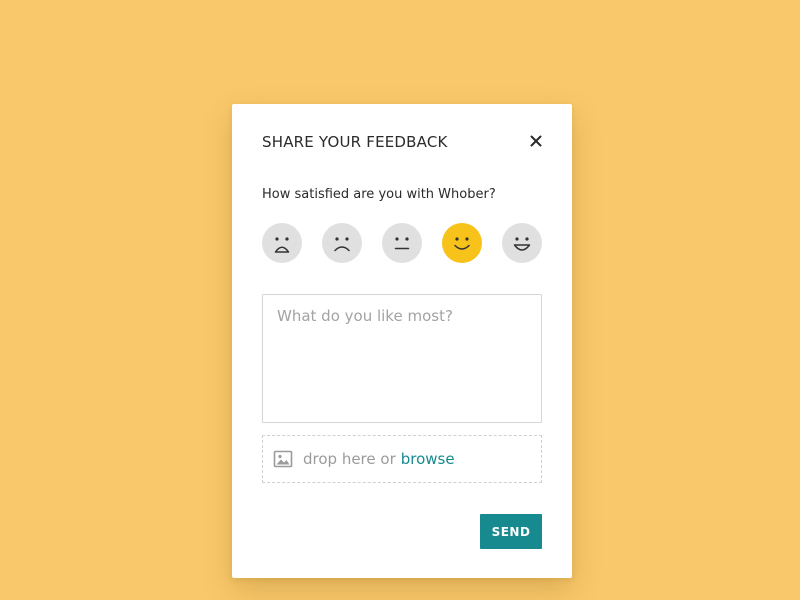  Describe the element at coordinates (355, 142) in the screenshot. I see `dialog-title: SHARE YOUR FEEDBACK` at that location.